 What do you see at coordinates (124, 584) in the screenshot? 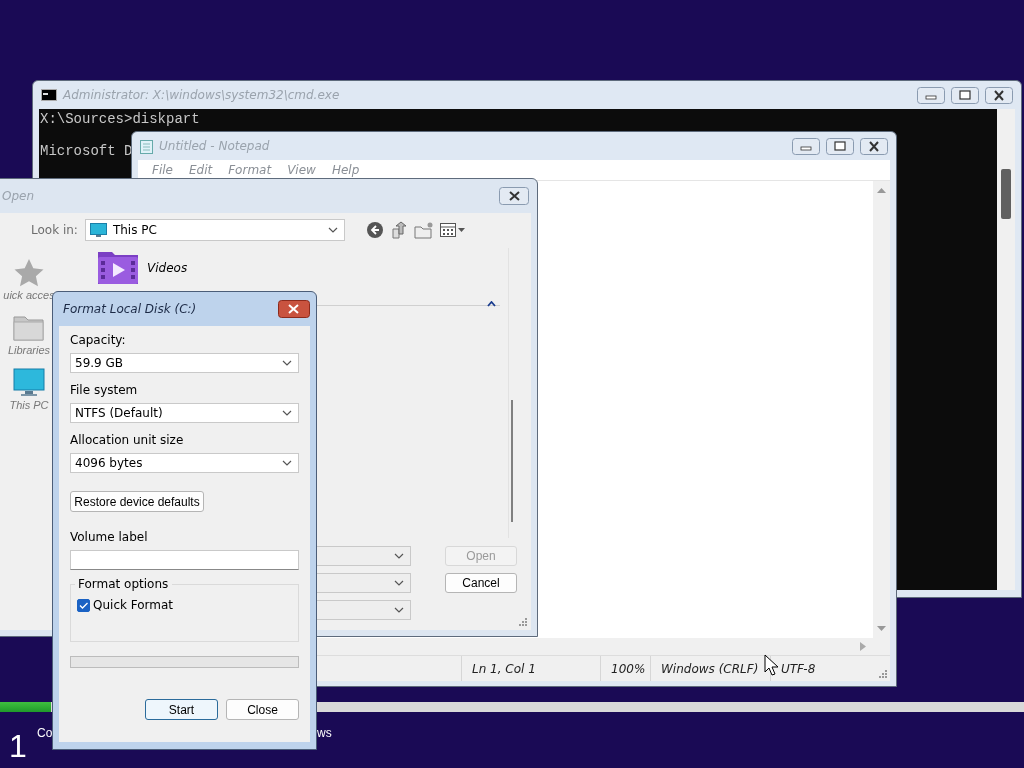
I see `group-title: Format options` at bounding box center [124, 584].